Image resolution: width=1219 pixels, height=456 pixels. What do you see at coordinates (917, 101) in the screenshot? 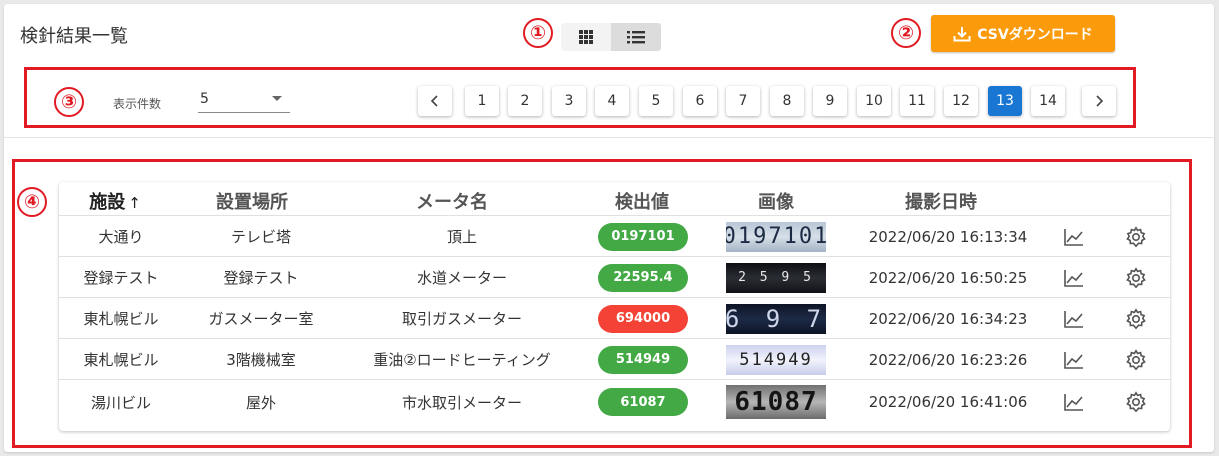
I see `page-button-11: 11` at bounding box center [917, 101].